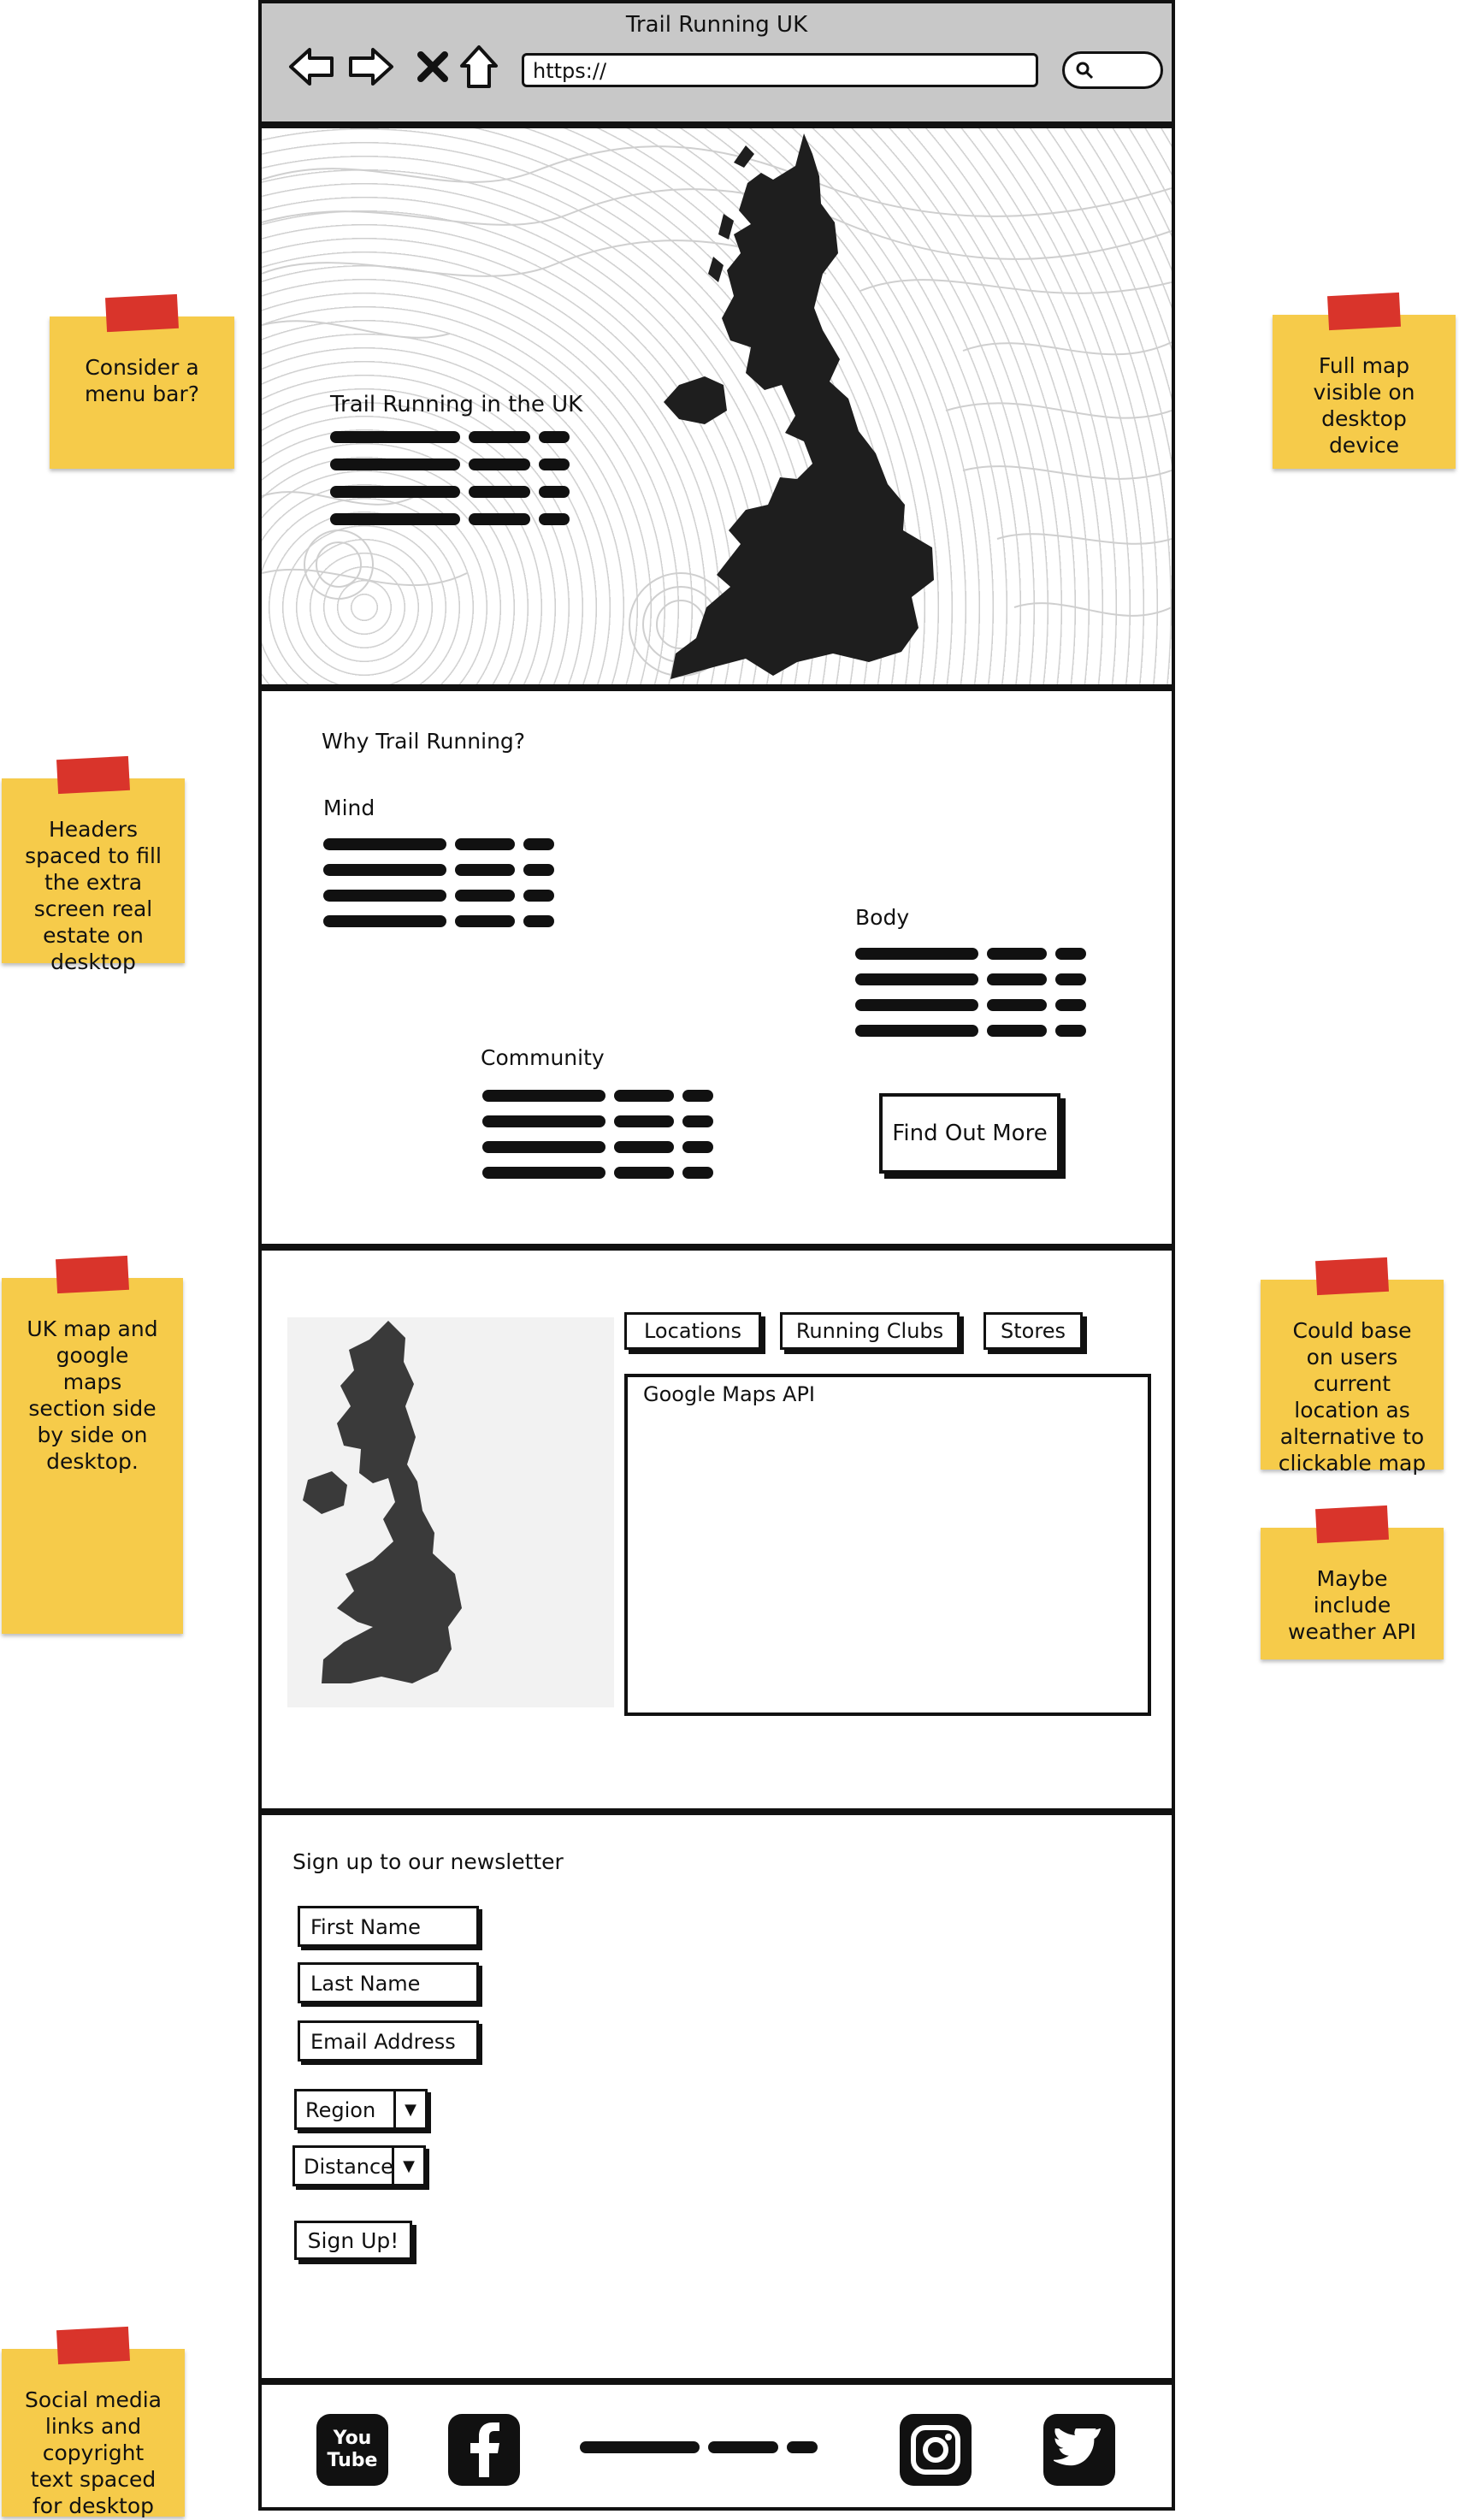  Describe the element at coordinates (424, 742) in the screenshot. I see `why-title: Why Trail Running?` at that location.